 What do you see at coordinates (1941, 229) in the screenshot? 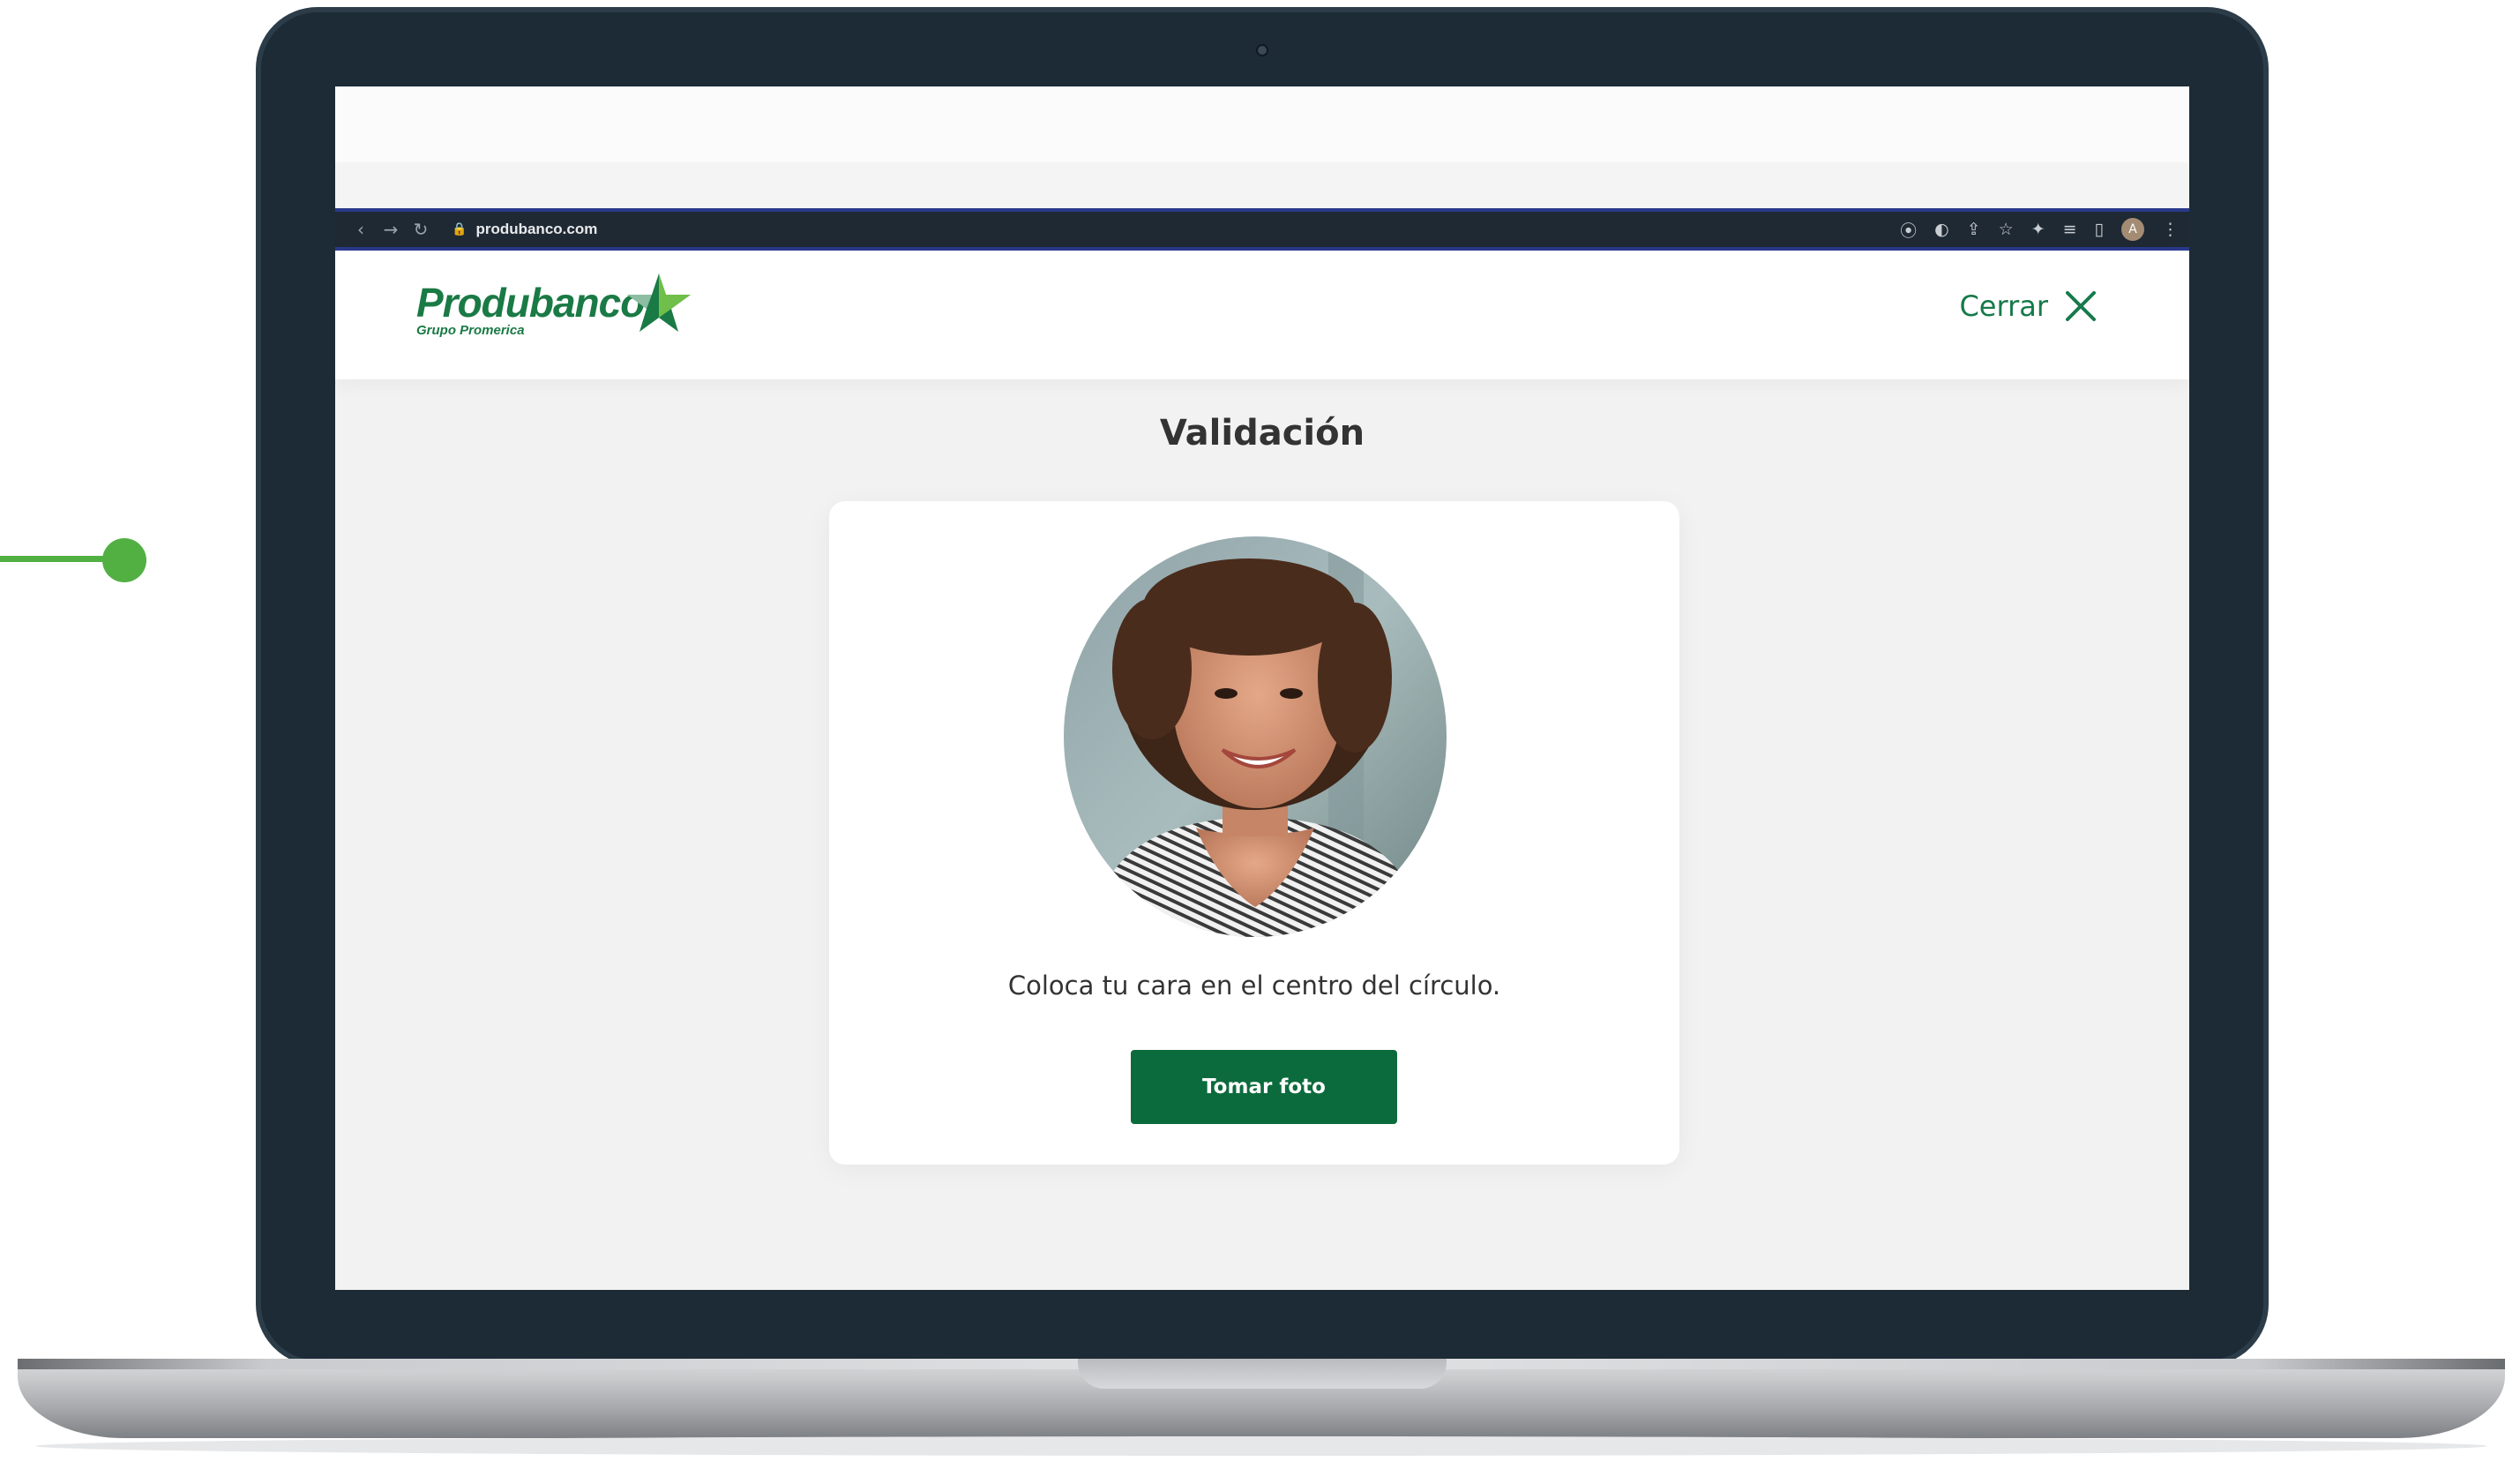
I see `google-icon: ◐` at bounding box center [1941, 229].